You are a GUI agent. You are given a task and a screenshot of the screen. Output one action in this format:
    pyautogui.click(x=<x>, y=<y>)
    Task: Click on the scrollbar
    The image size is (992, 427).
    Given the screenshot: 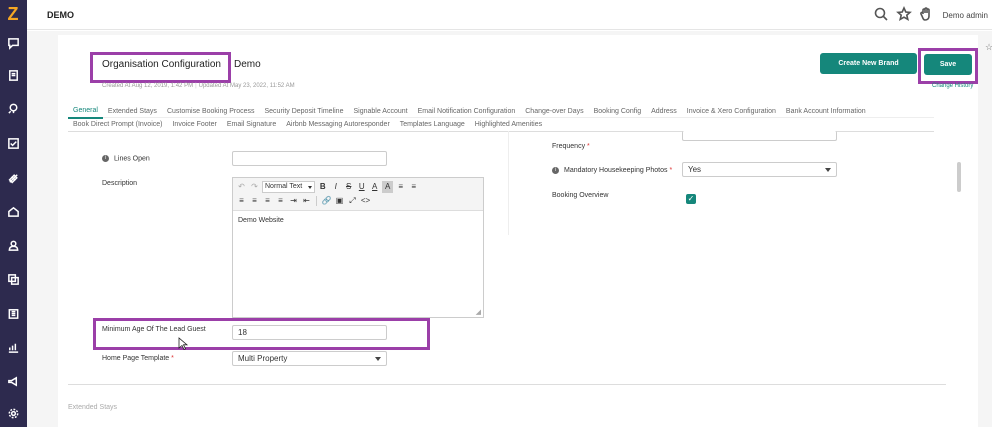 What is the action you would take?
    pyautogui.click(x=959, y=177)
    